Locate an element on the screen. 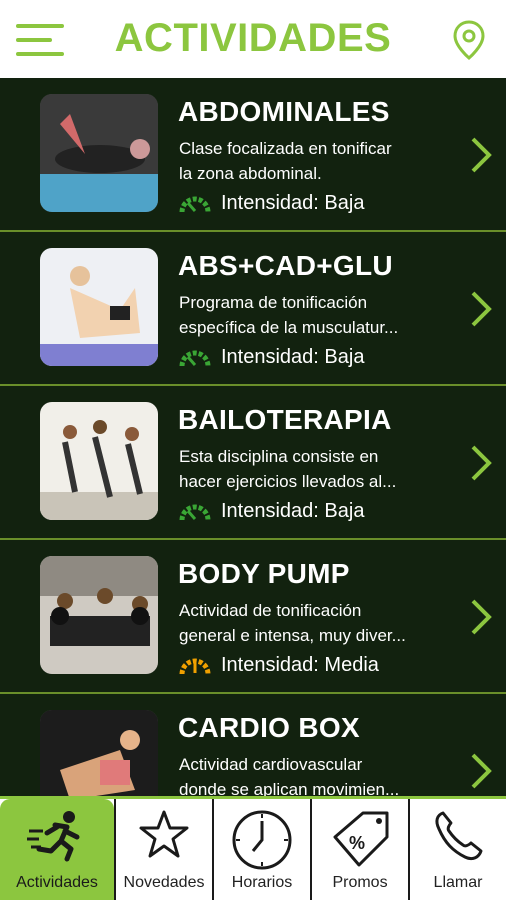  intensity-indicator: Intensidad: Media is located at coordinates (279, 665).